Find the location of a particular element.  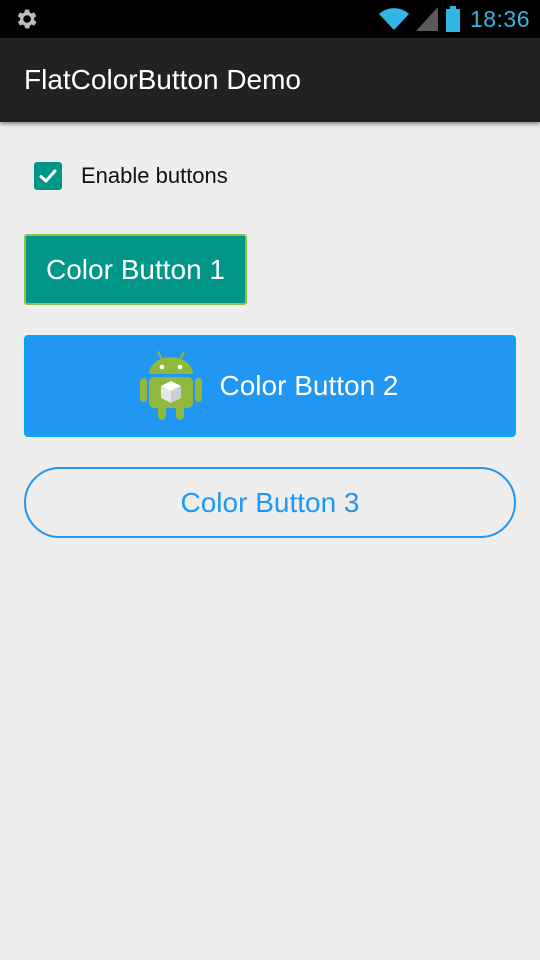

color-button-2-label: Color Button 2 is located at coordinates (309, 385).